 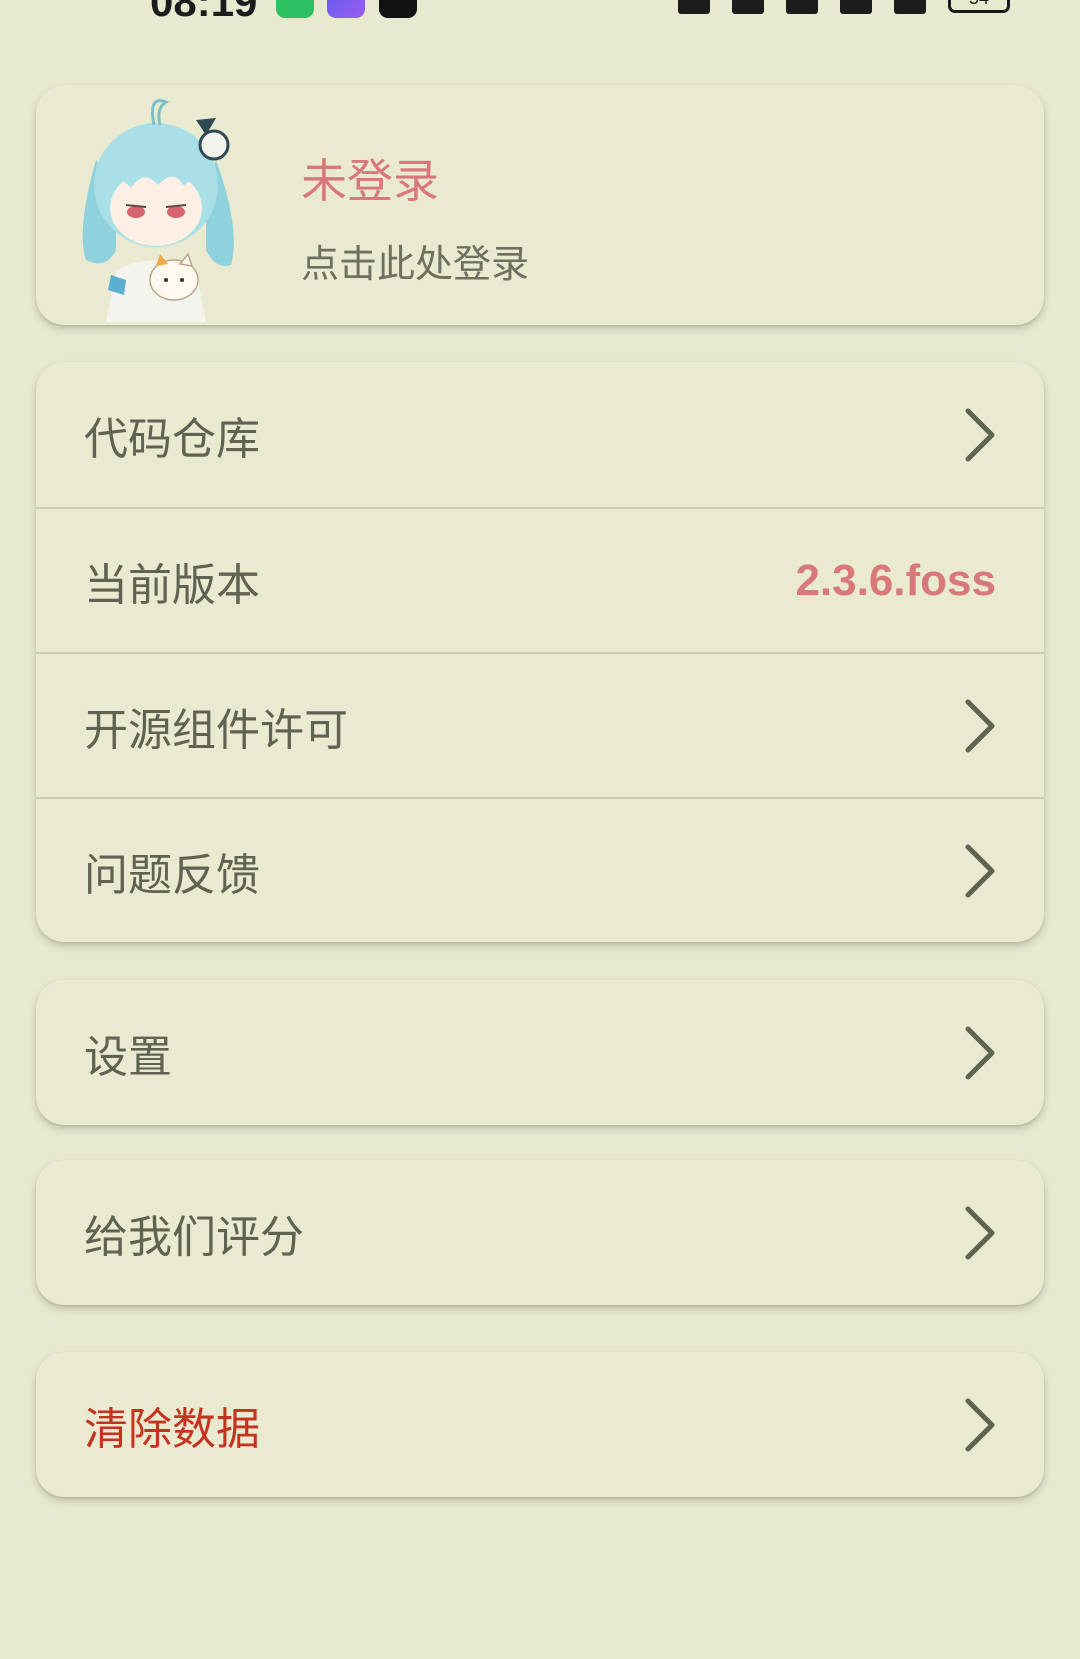 I want to click on version-value: 2.3.6.foss, so click(x=895, y=580).